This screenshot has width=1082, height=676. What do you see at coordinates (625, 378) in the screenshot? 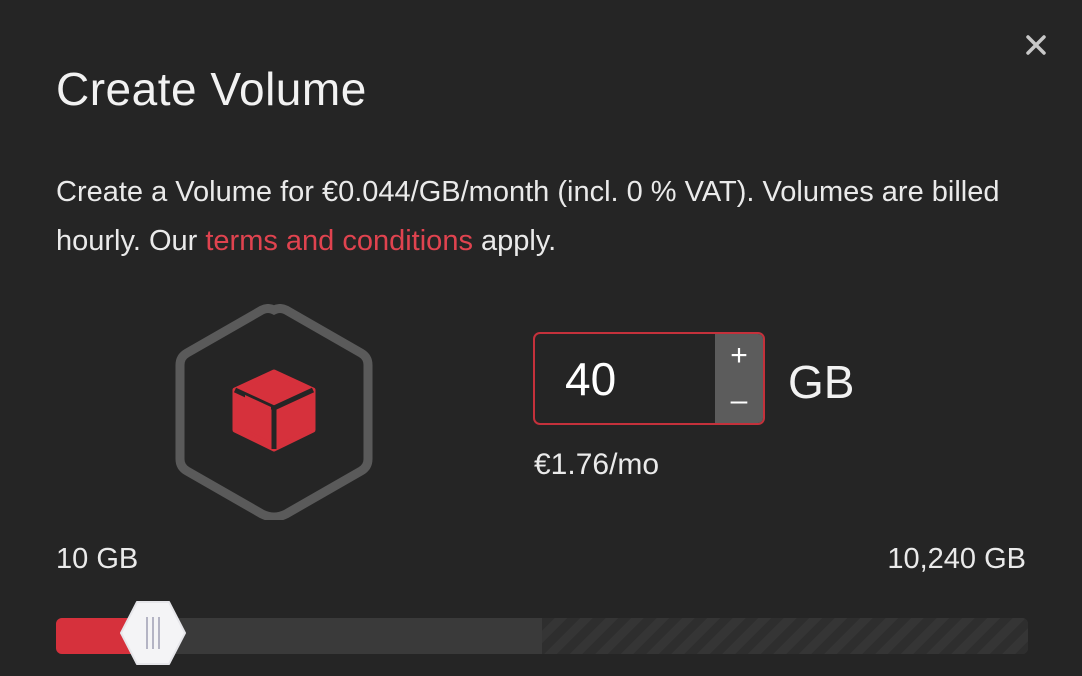
I see `volume-size-input` at bounding box center [625, 378].